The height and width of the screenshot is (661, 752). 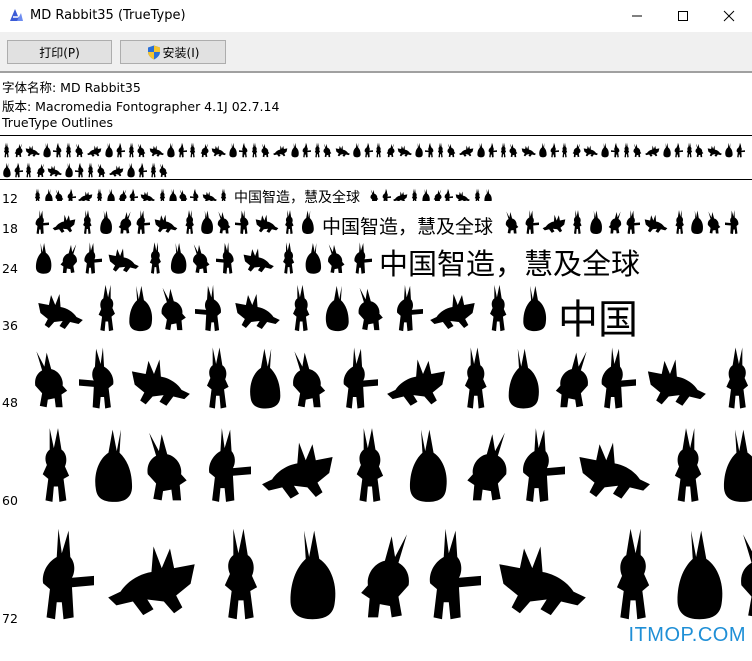 I want to click on close-icon, so click(x=729, y=16).